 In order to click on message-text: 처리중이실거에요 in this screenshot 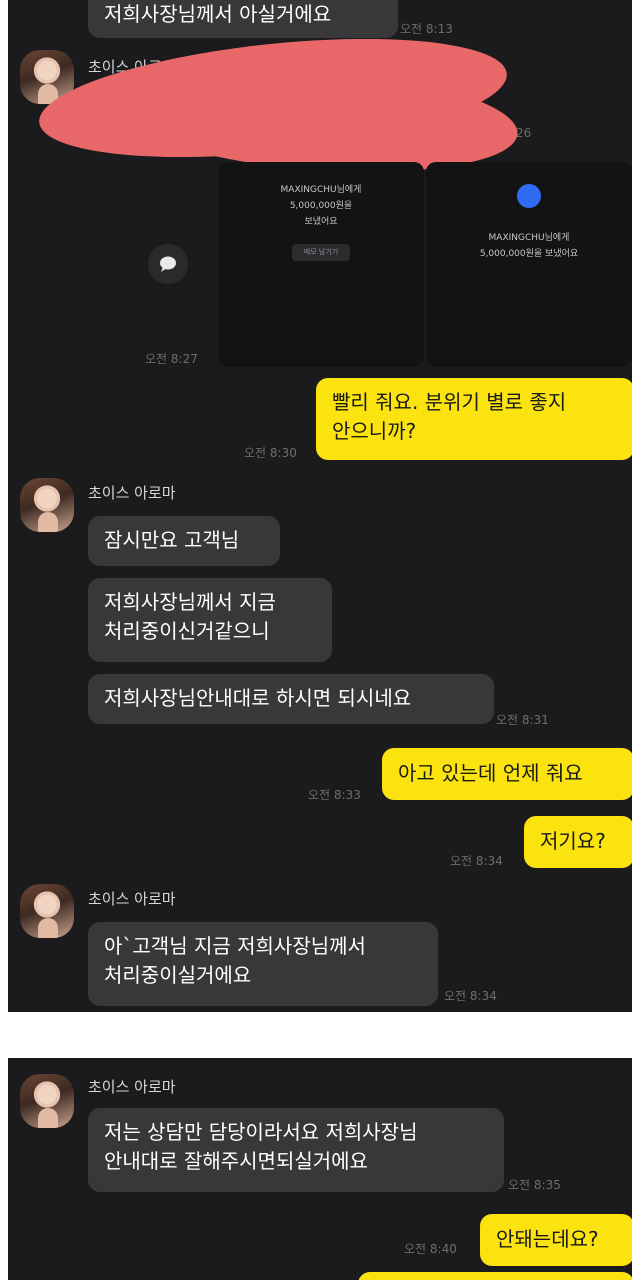, I will do `click(178, 975)`.